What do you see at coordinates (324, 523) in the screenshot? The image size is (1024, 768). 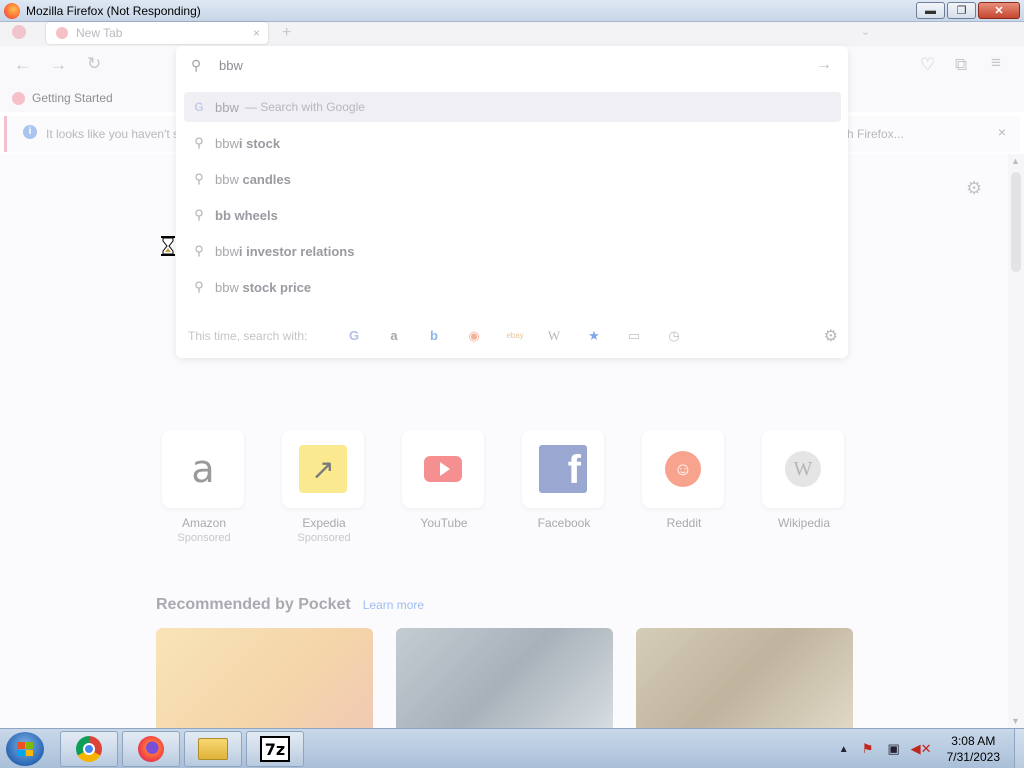 I see `top-site-name: Expedia` at bounding box center [324, 523].